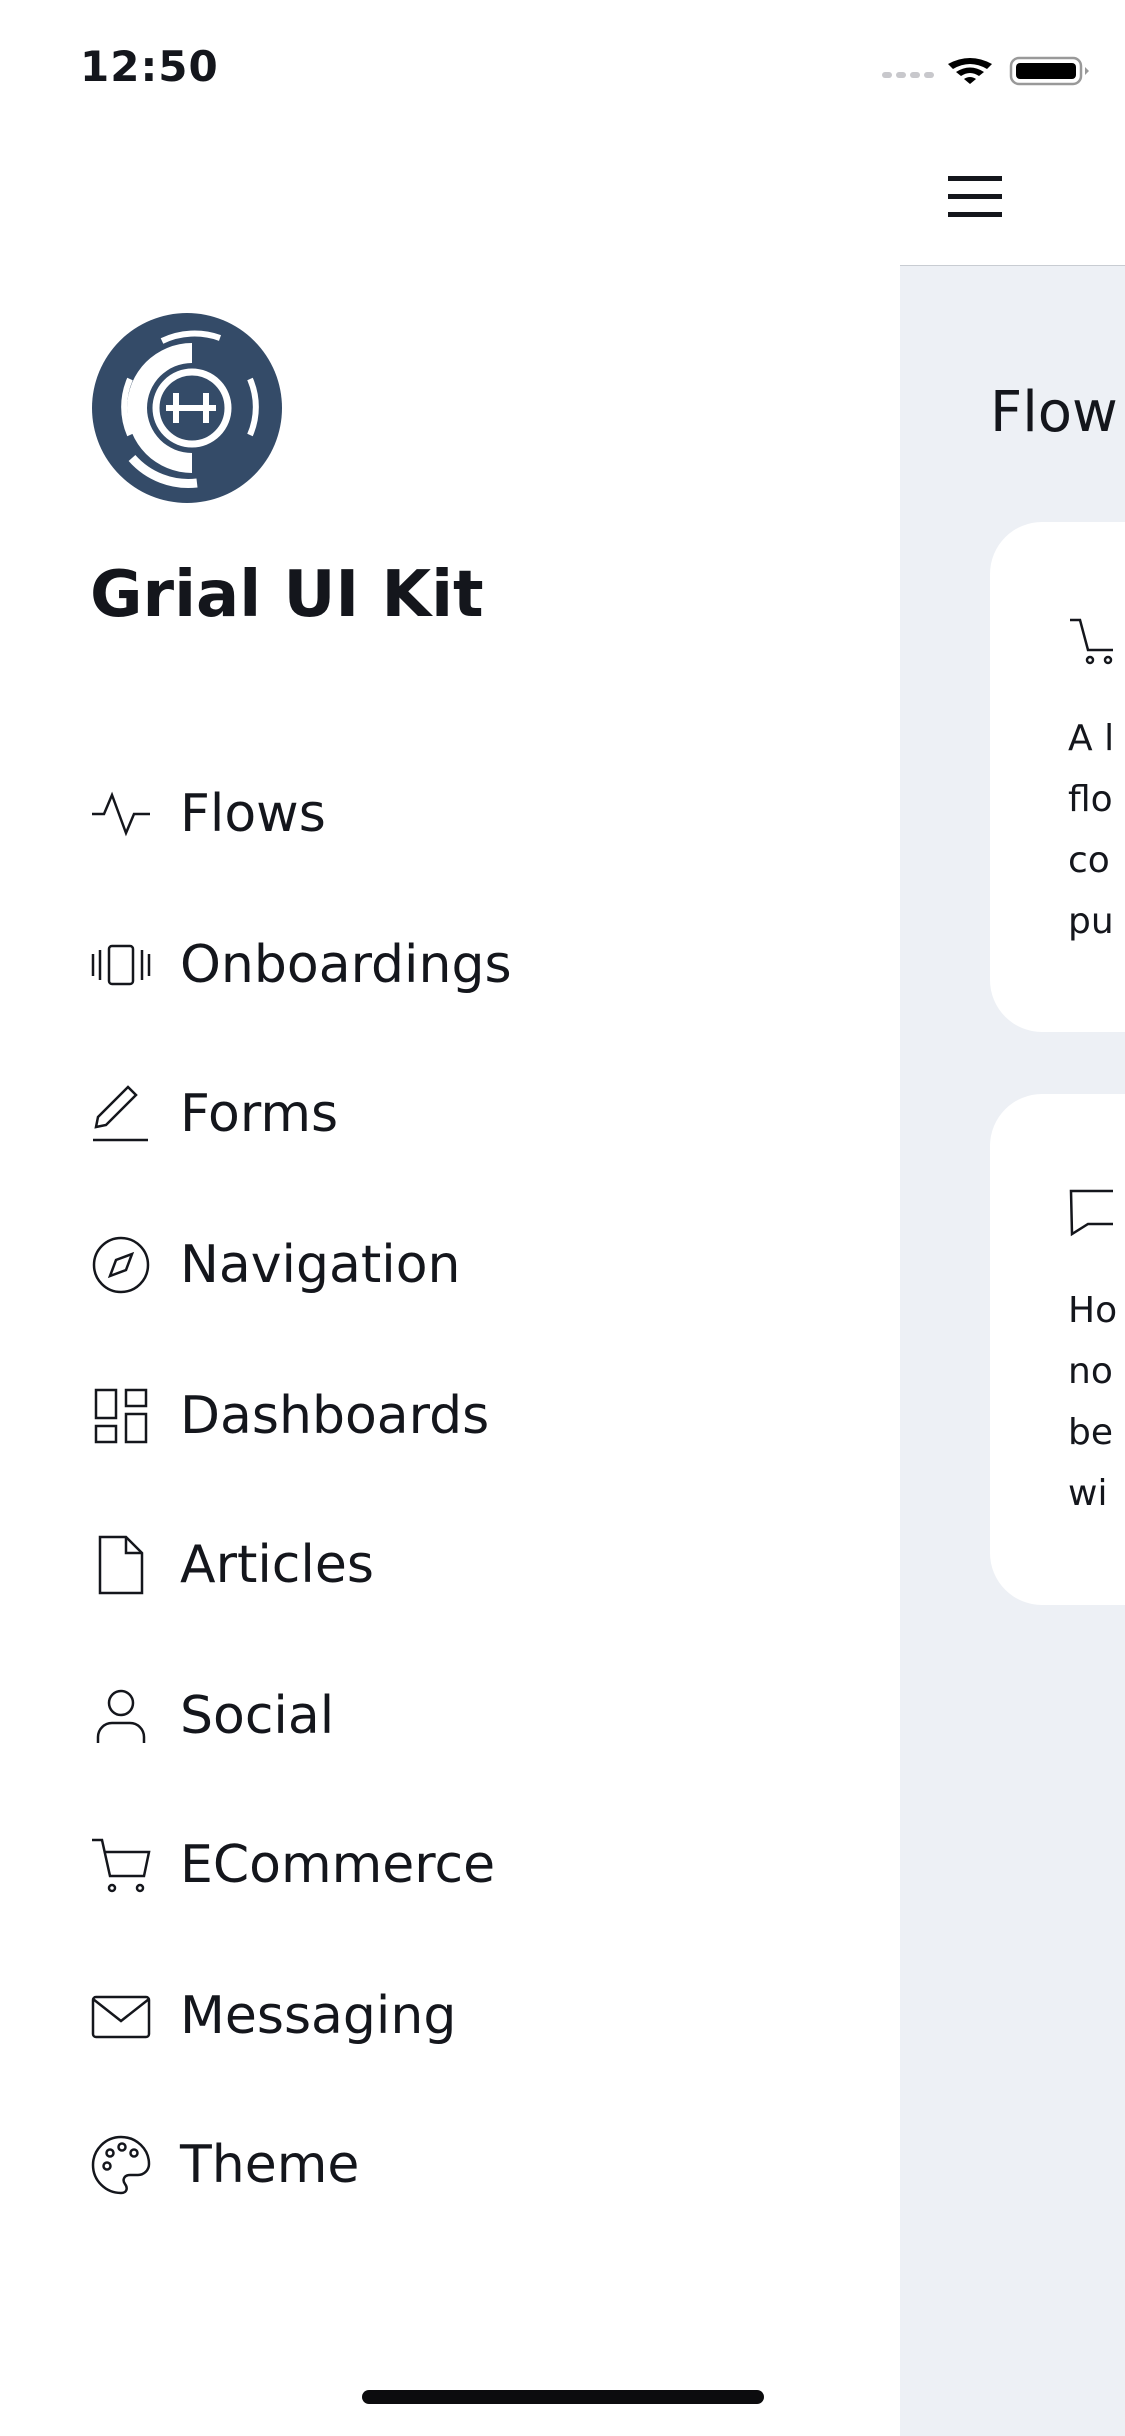 The width and height of the screenshot is (1125, 2436). Describe the element at coordinates (1054, 412) in the screenshot. I see `page-title: Flow` at that location.